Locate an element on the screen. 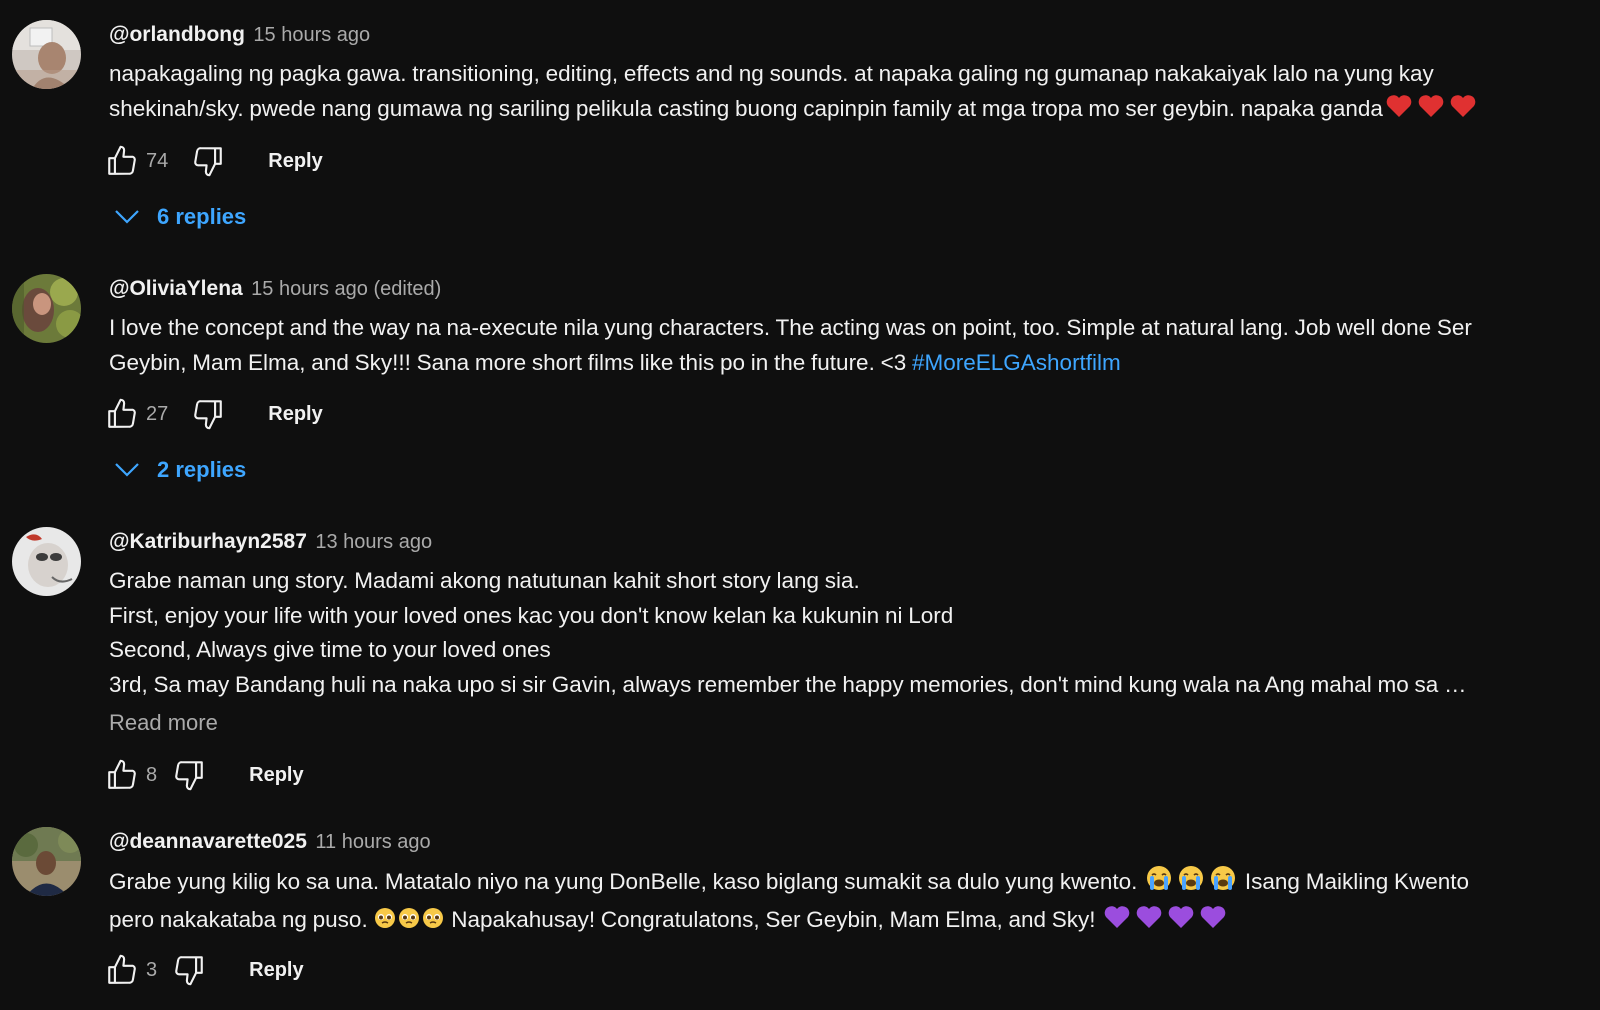 The height and width of the screenshot is (1010, 1600). like-button is located at coordinates (122, 970).